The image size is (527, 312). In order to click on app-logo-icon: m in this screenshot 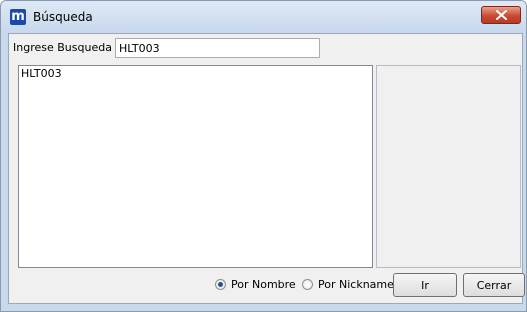, I will do `click(18, 17)`.